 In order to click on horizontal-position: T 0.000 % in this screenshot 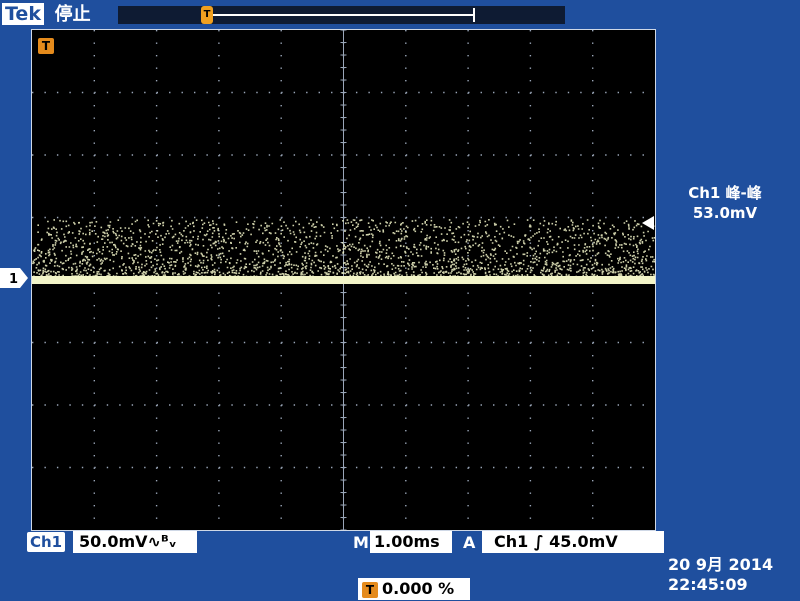, I will do `click(414, 589)`.